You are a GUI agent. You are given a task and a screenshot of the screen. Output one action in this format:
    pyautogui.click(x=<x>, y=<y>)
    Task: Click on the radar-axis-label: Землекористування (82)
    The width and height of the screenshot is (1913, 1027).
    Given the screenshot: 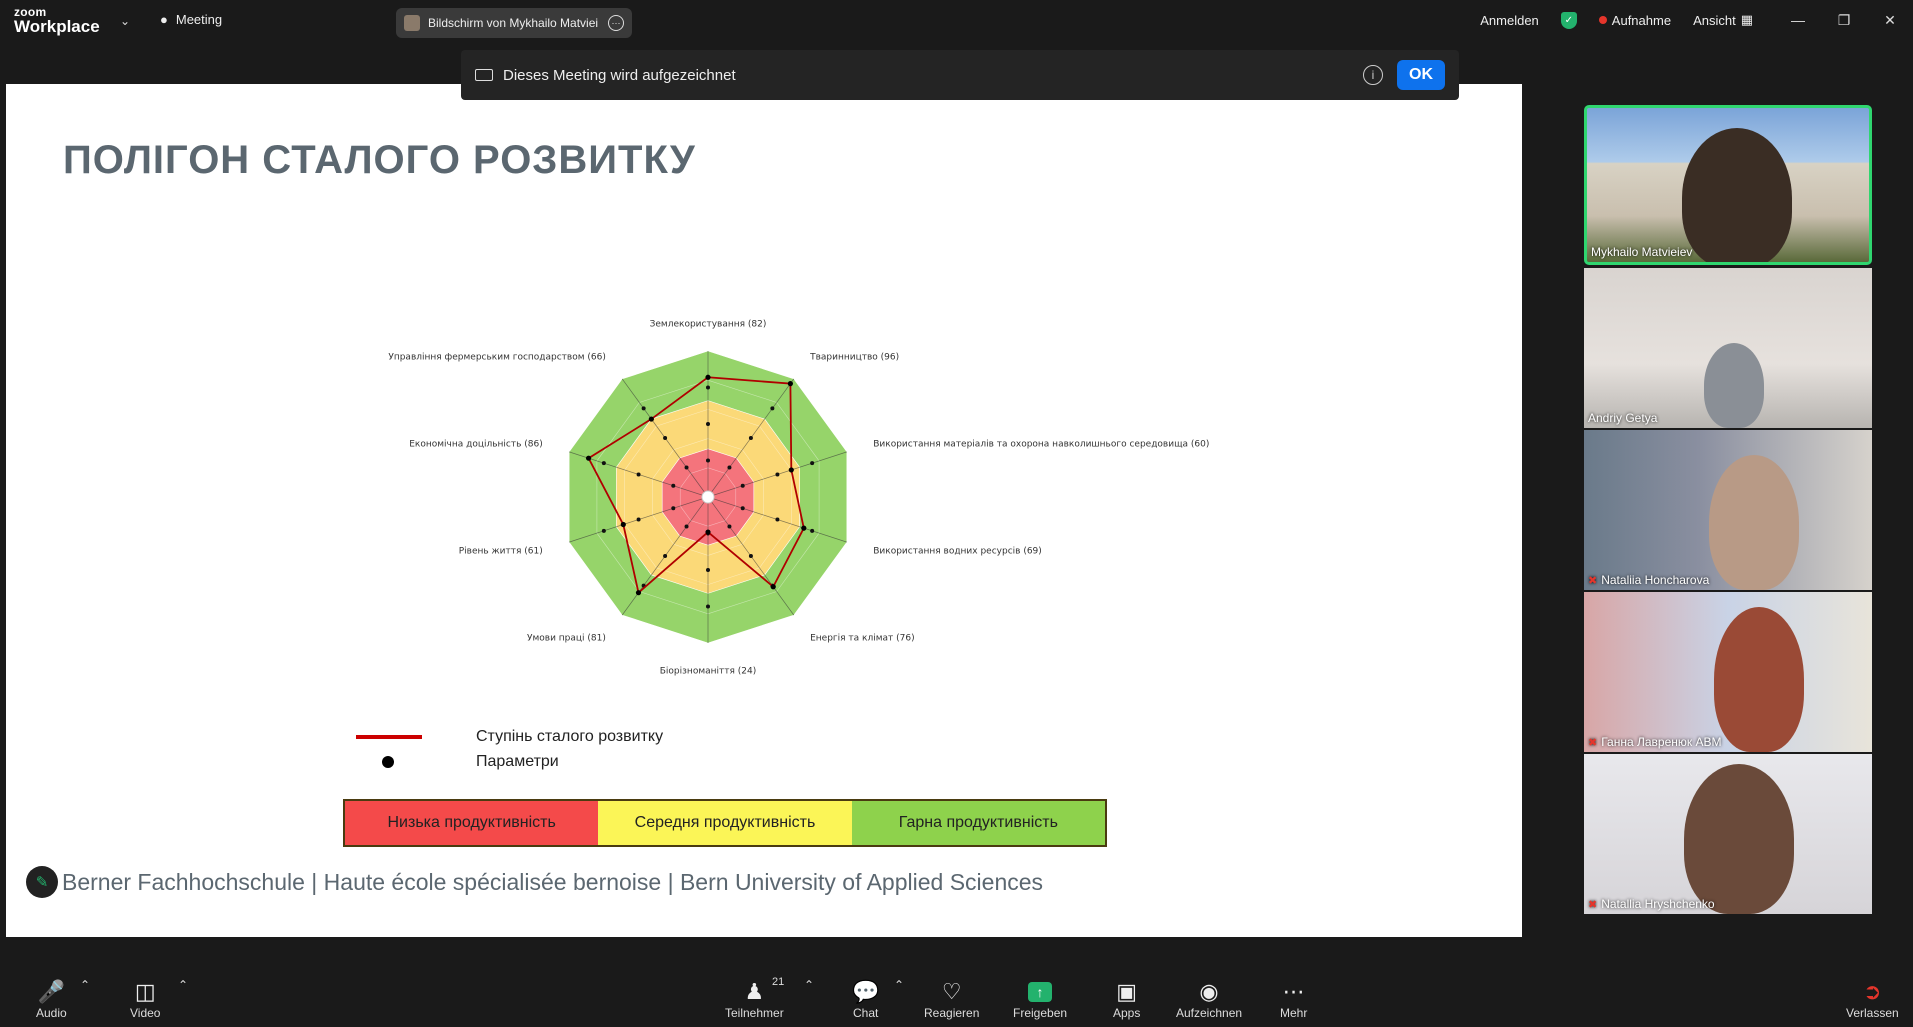 What is the action you would take?
    pyautogui.click(x=708, y=324)
    